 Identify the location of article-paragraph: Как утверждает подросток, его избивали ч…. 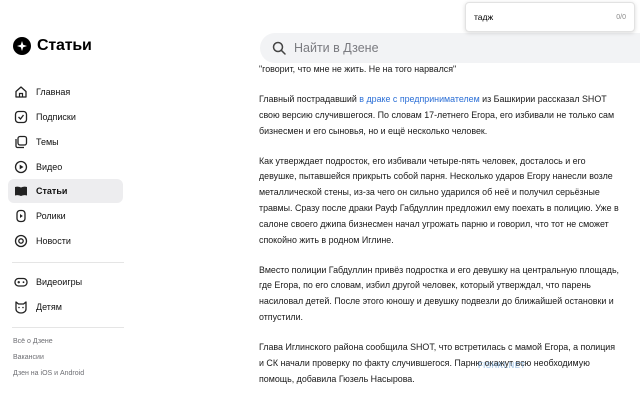
(439, 200).